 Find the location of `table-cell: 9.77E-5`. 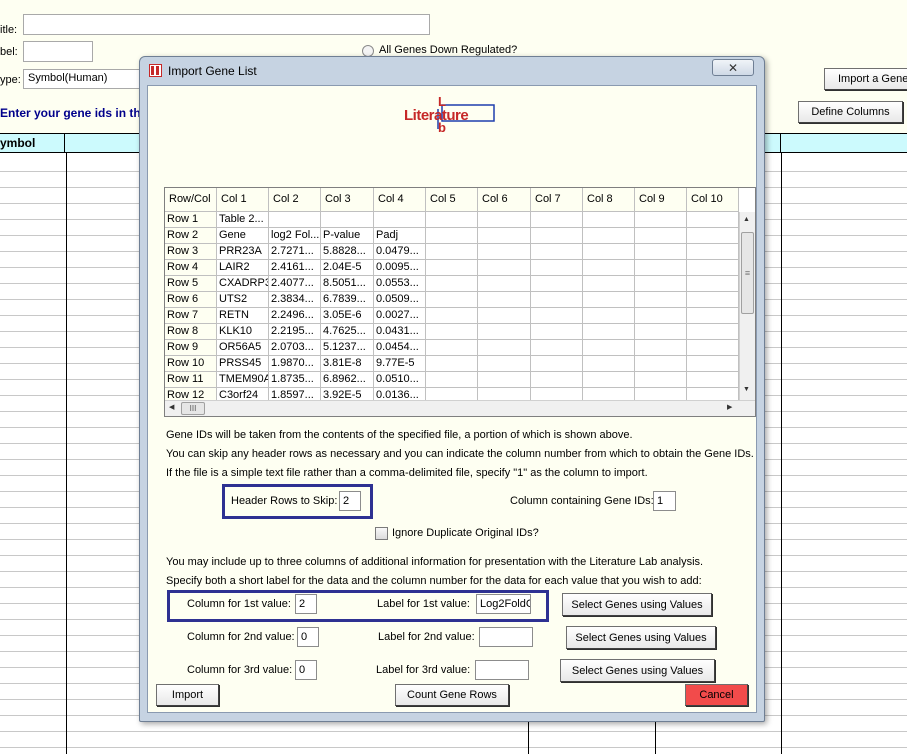

table-cell: 9.77E-5 is located at coordinates (400, 364).